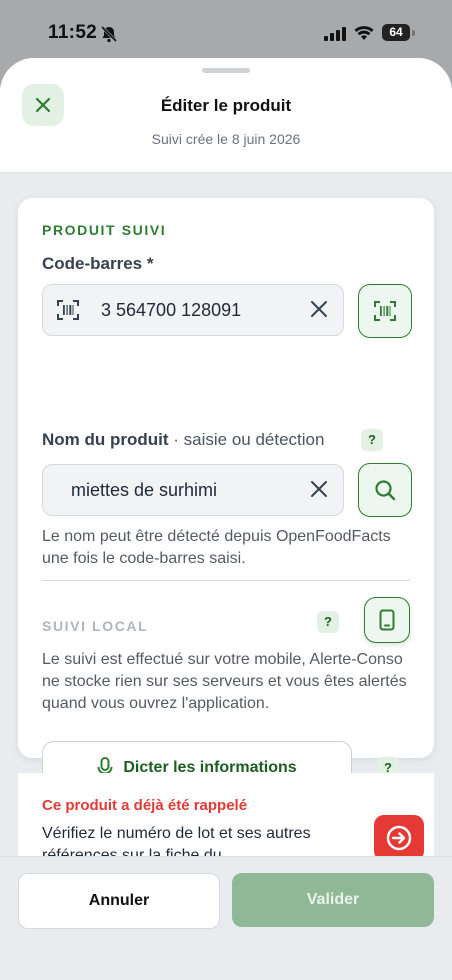 The height and width of the screenshot is (980, 452). Describe the element at coordinates (145, 805) in the screenshot. I see `recall-alert-title: Ce produit a déjà été rappelé` at that location.